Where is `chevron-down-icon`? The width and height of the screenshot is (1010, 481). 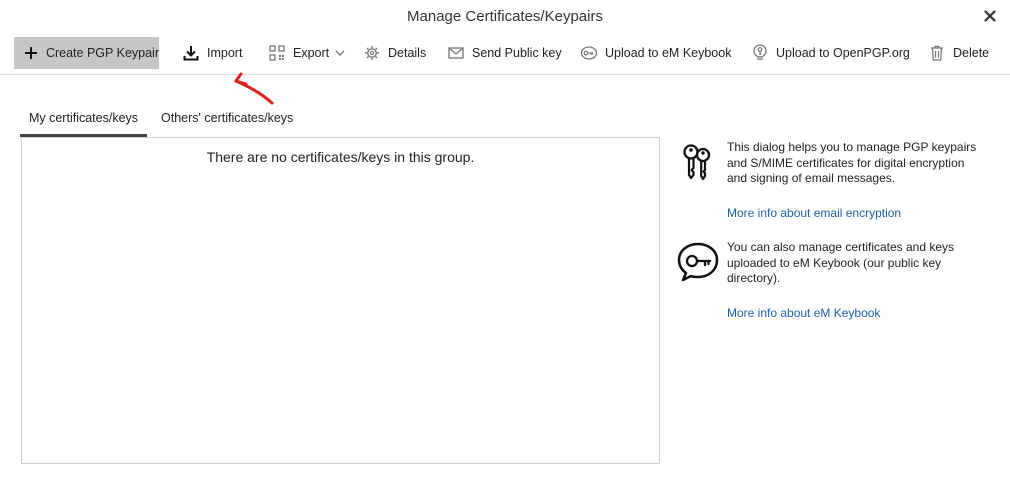
chevron-down-icon is located at coordinates (340, 53).